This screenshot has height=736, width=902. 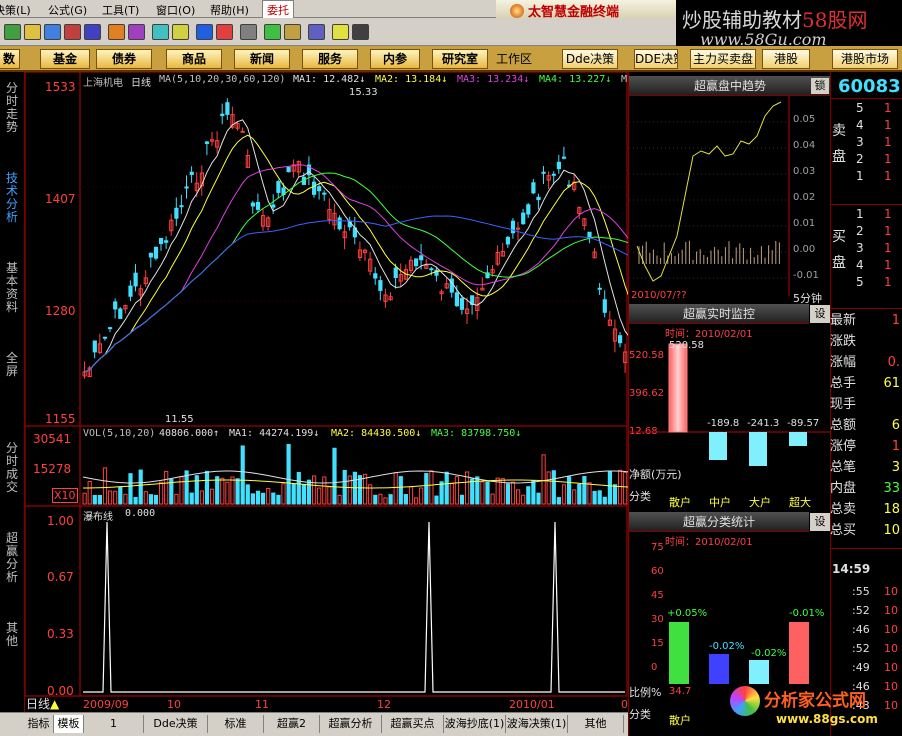 What do you see at coordinates (351, 724) in the screenshot?
I see `bottom-tab-chaoying-analysis: 超赢分析` at bounding box center [351, 724].